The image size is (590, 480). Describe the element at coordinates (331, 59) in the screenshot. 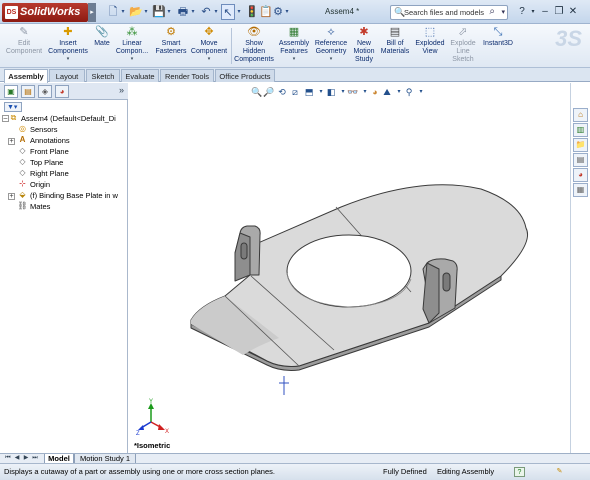

I see `reference-geometry-dropdown-icon: ▾` at that location.